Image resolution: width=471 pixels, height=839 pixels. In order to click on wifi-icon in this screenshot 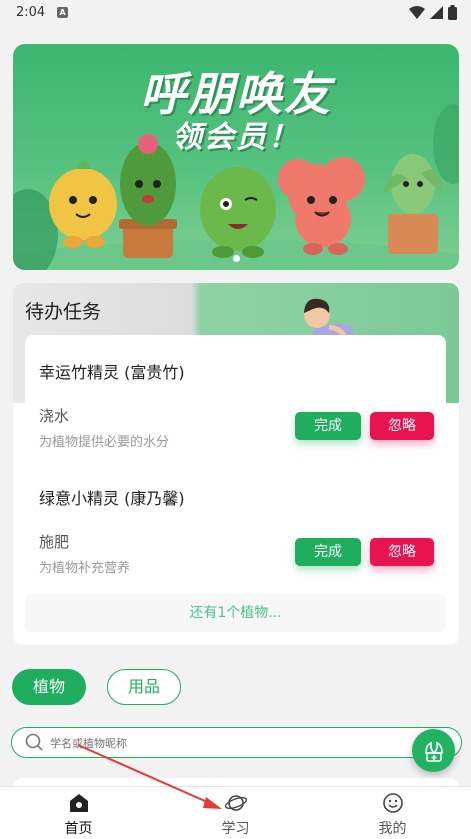, I will do `click(417, 12)`.